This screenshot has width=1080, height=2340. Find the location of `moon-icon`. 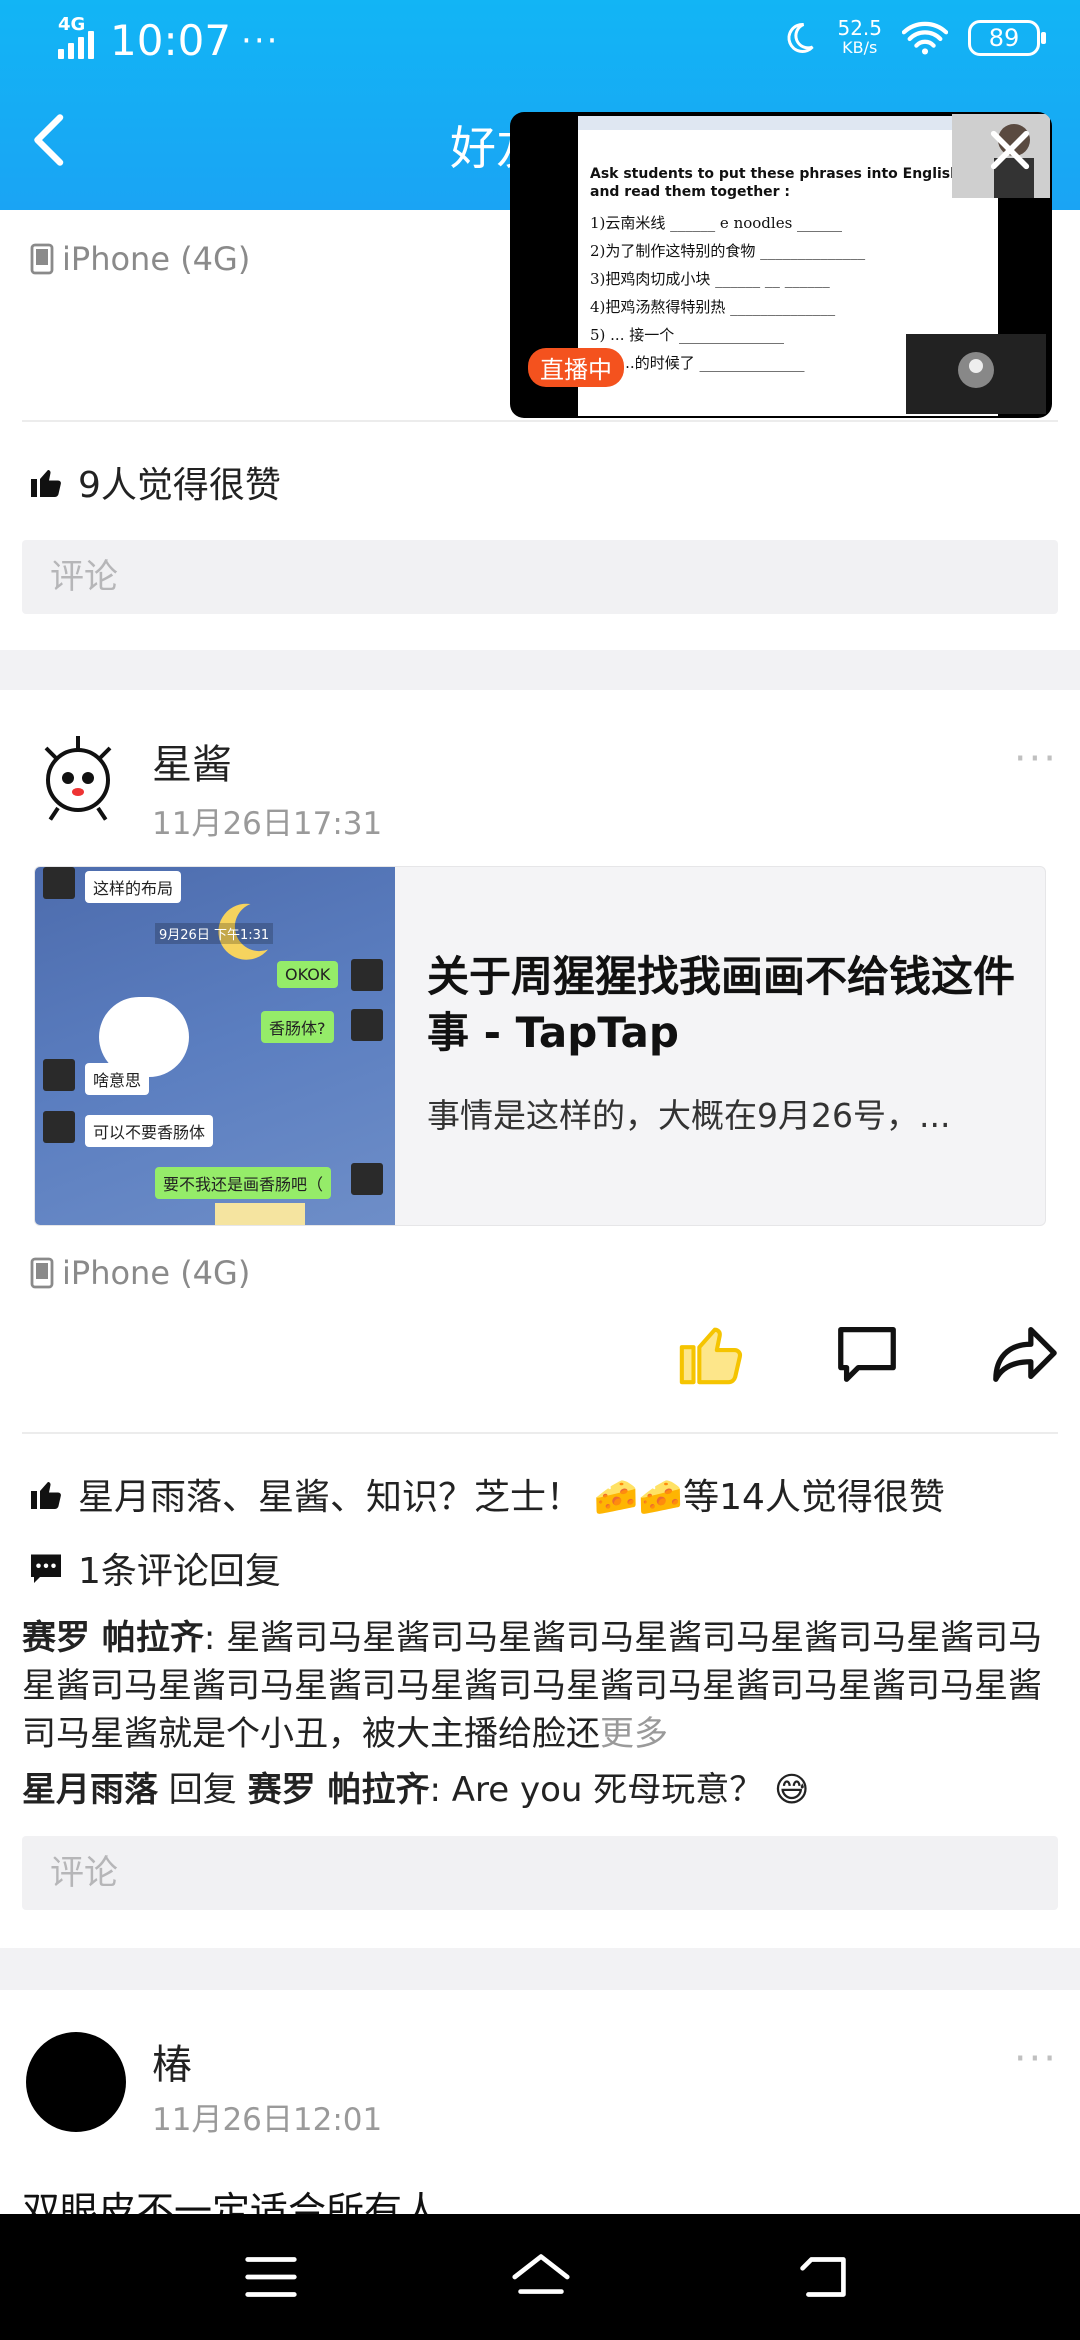

moon-icon is located at coordinates (801, 37).